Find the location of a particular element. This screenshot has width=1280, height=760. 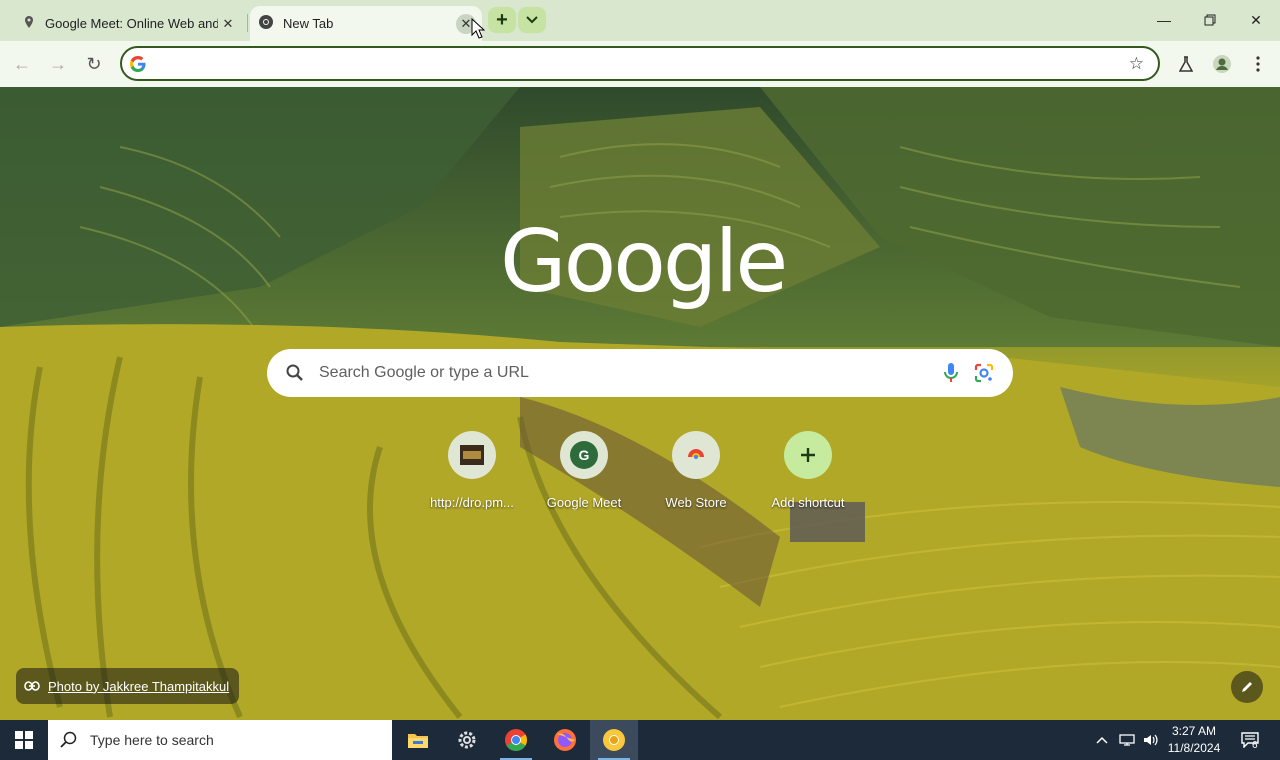

address-input is located at coordinates (638, 64).